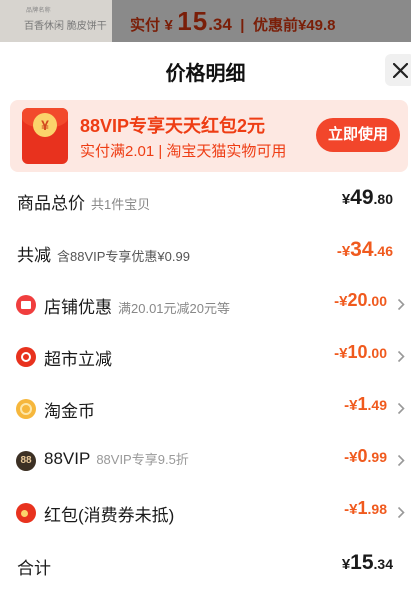 The image size is (411, 616). Describe the element at coordinates (26, 409) in the screenshot. I see `taojinbi-coin-icon` at that location.